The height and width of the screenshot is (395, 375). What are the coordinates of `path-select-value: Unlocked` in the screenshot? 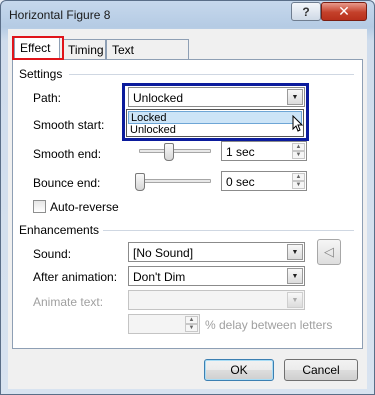 It's located at (158, 98).